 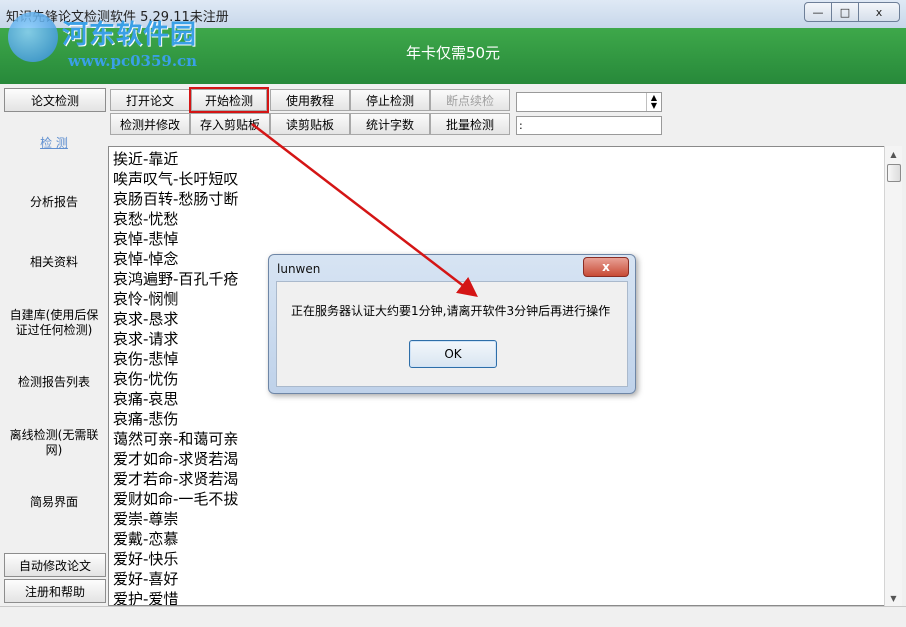 What do you see at coordinates (146, 339) in the screenshot?
I see `text-line: 哀求-请求` at bounding box center [146, 339].